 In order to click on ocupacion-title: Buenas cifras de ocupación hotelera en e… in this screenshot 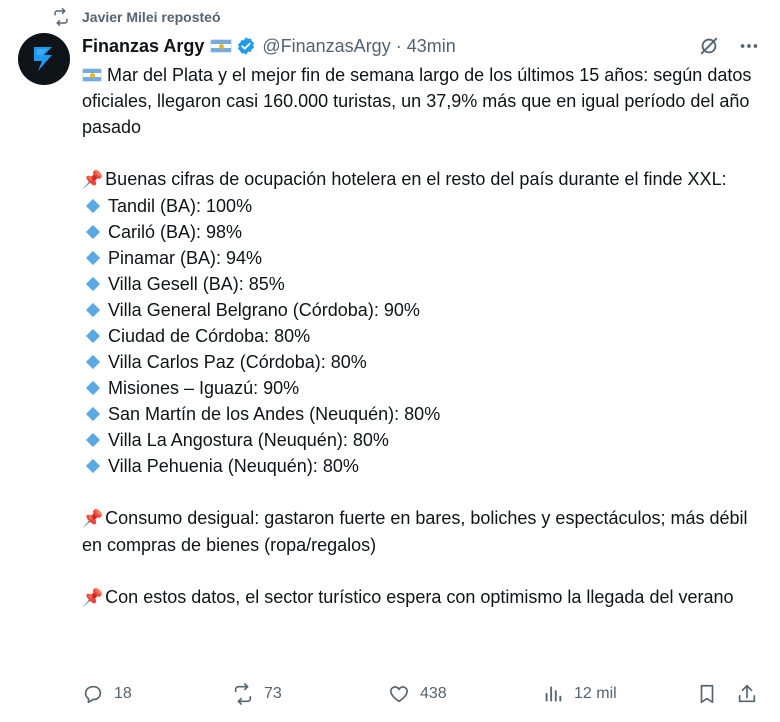, I will do `click(416, 179)`.